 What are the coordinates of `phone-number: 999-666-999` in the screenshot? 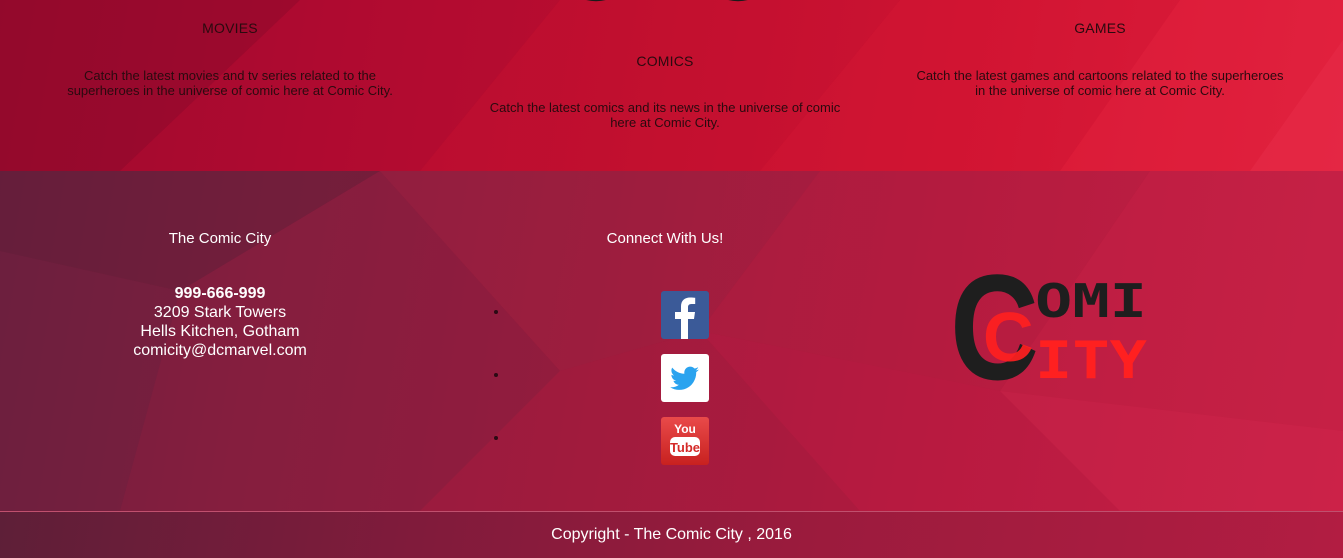 It's located at (220, 293).